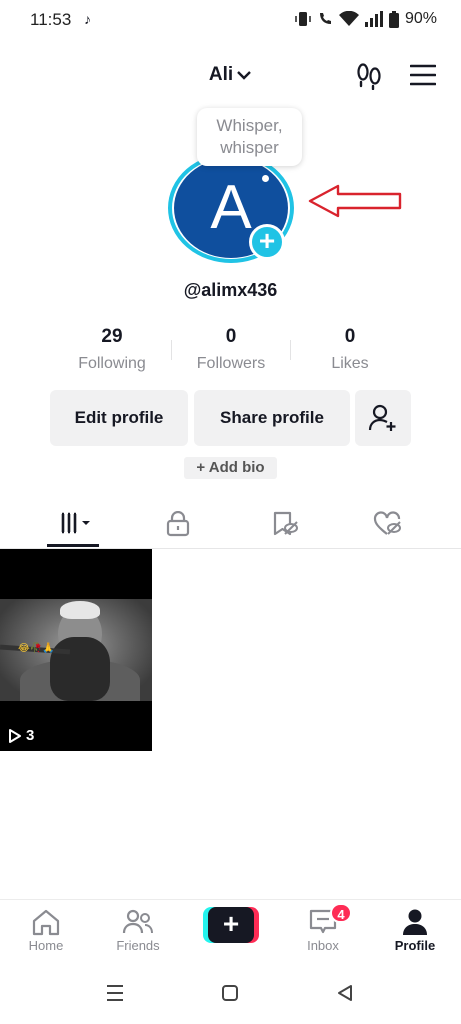 The width and height of the screenshot is (461, 1024). What do you see at coordinates (137, 921) in the screenshot?
I see `friends-icon` at bounding box center [137, 921].